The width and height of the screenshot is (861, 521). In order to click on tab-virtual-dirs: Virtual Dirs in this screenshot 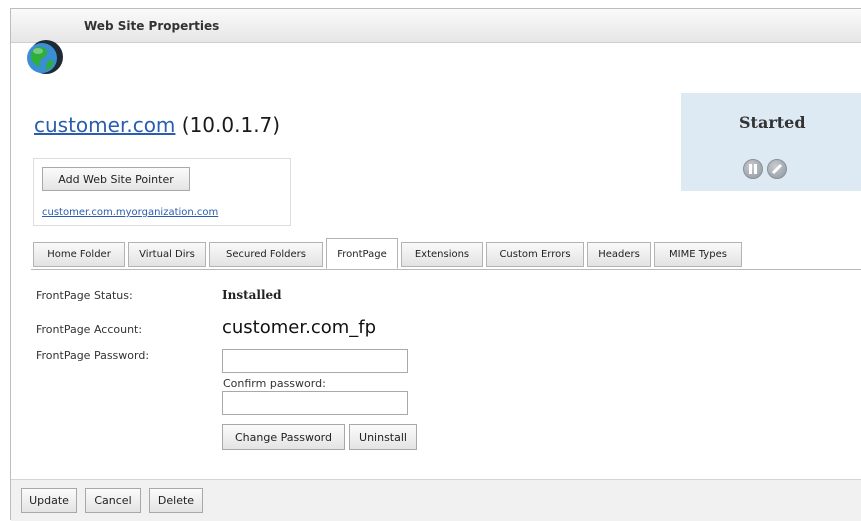, I will do `click(167, 254)`.